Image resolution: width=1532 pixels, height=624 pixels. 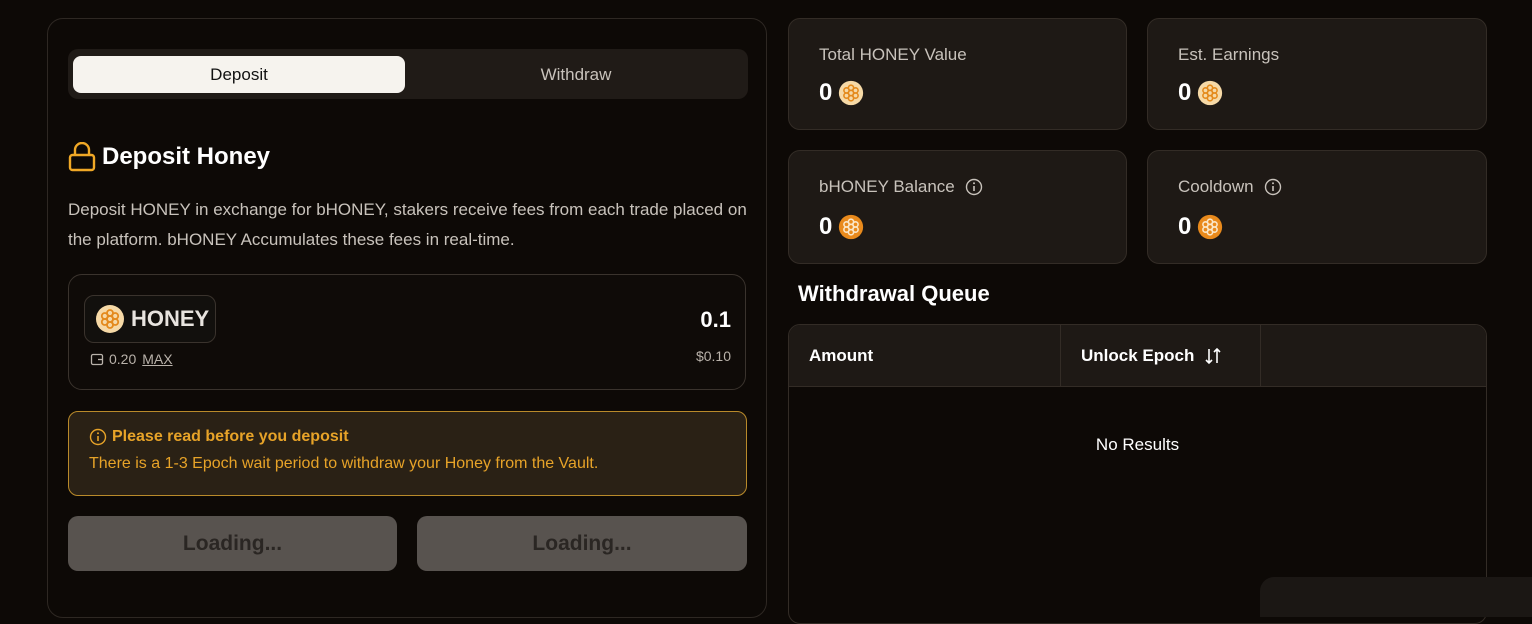 I want to click on token-name: HONEY, so click(x=170, y=318).